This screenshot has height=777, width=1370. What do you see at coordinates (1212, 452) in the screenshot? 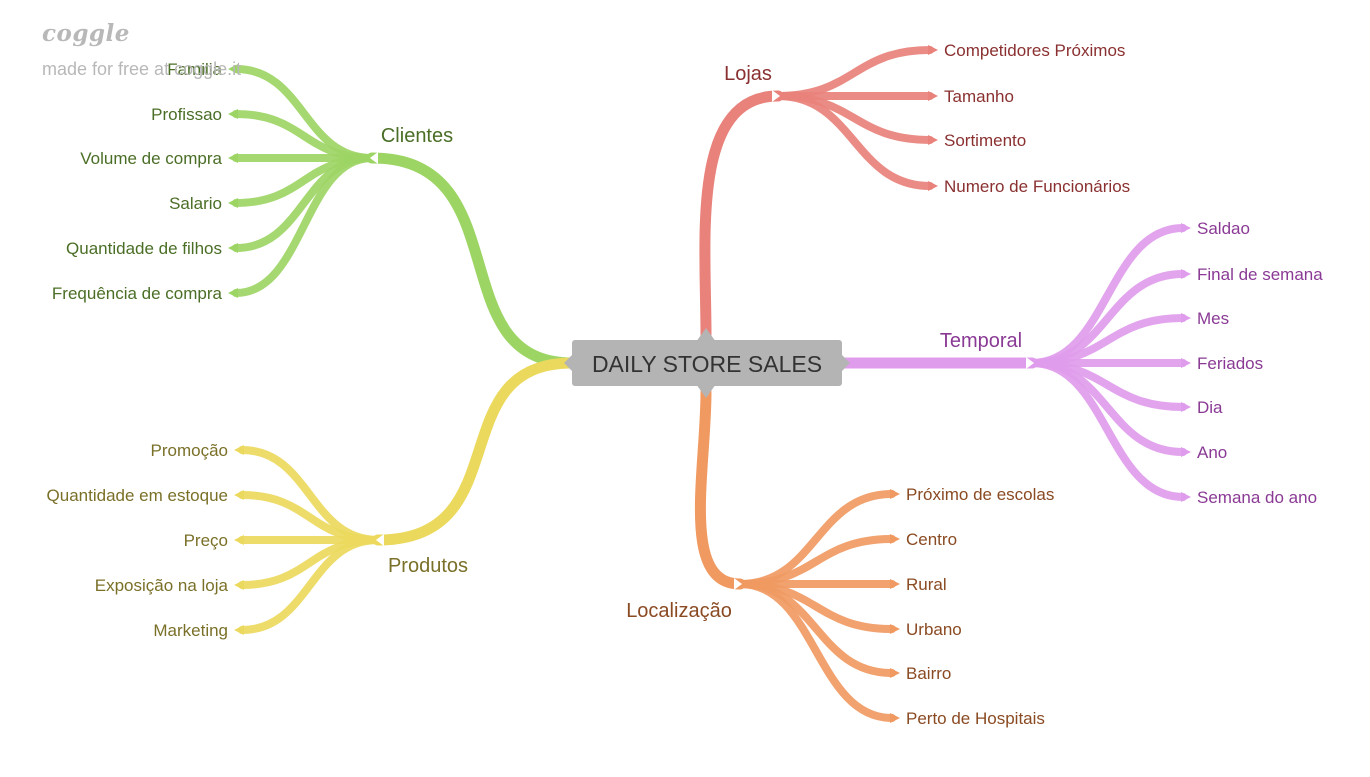
I see `node-ano: Ano` at bounding box center [1212, 452].